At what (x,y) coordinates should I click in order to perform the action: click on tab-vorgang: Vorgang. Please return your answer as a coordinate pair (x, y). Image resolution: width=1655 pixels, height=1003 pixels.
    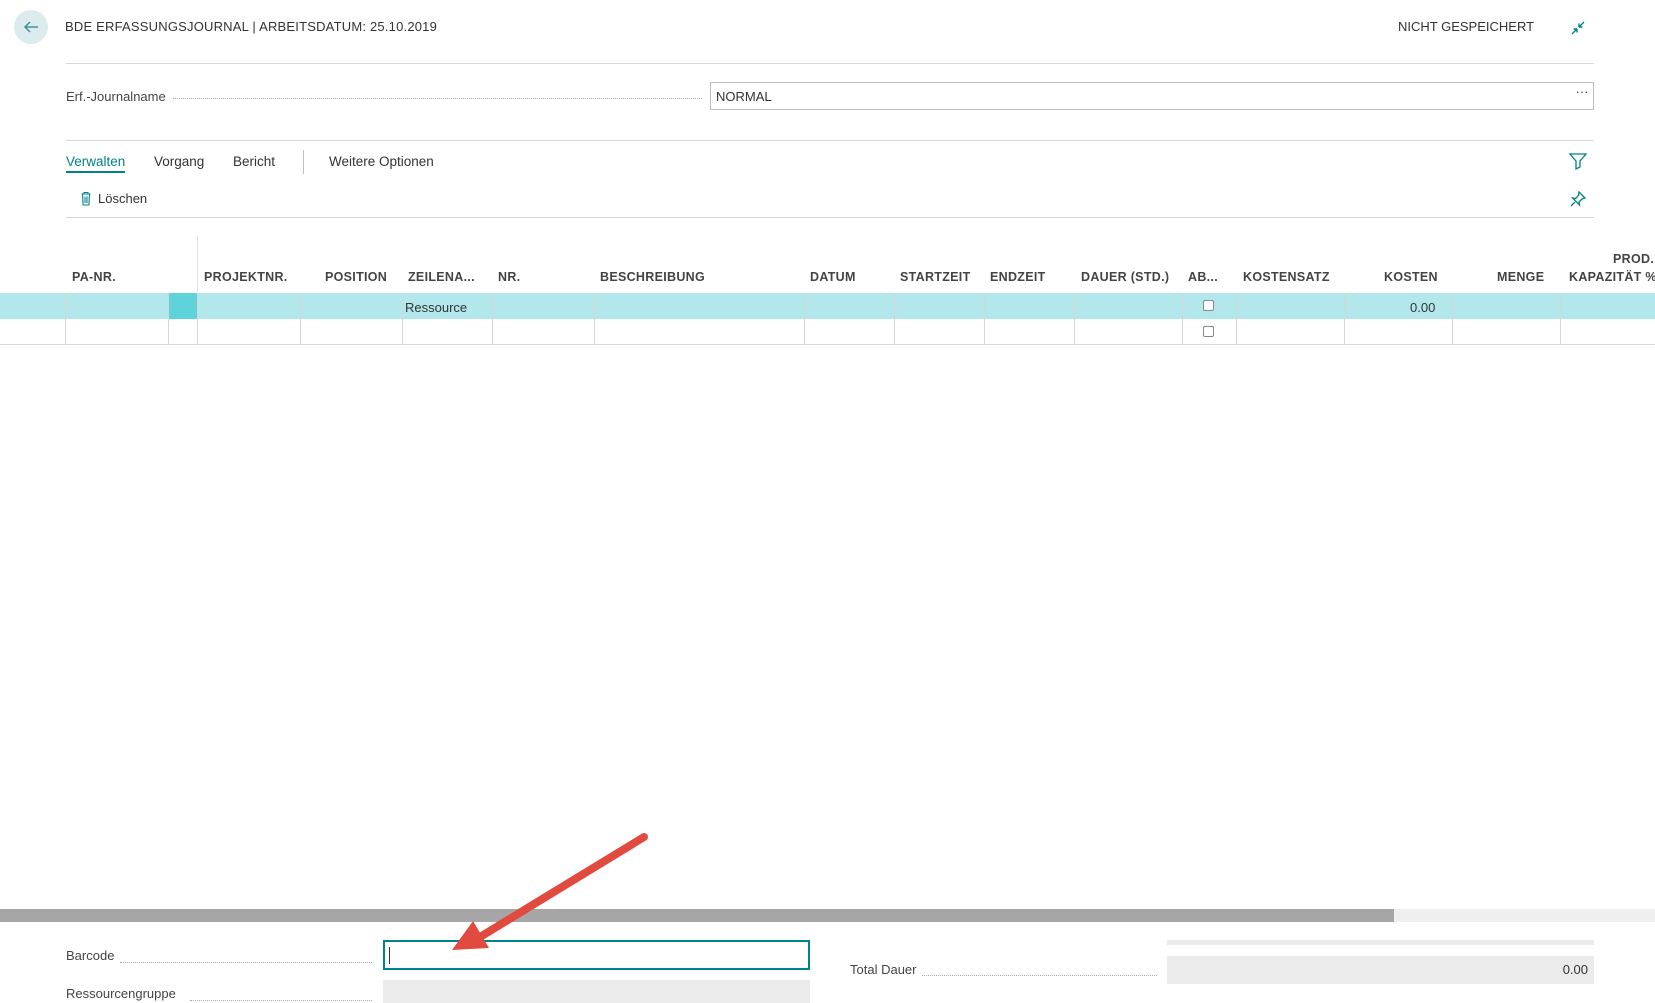
    Looking at the image, I should click on (179, 161).